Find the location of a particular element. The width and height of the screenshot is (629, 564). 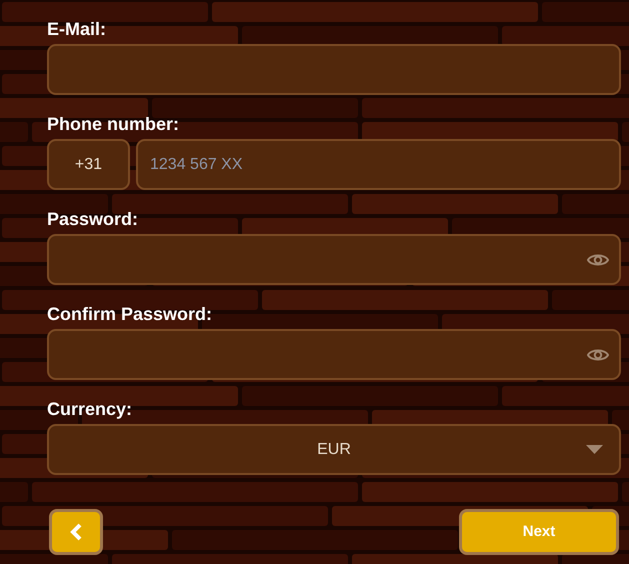

field-label: E-Mail: is located at coordinates (77, 29).